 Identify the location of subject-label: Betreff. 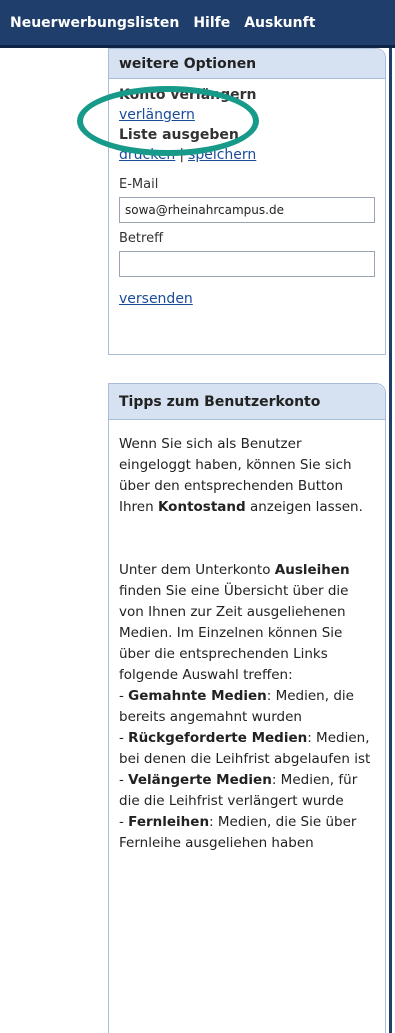
(141, 238).